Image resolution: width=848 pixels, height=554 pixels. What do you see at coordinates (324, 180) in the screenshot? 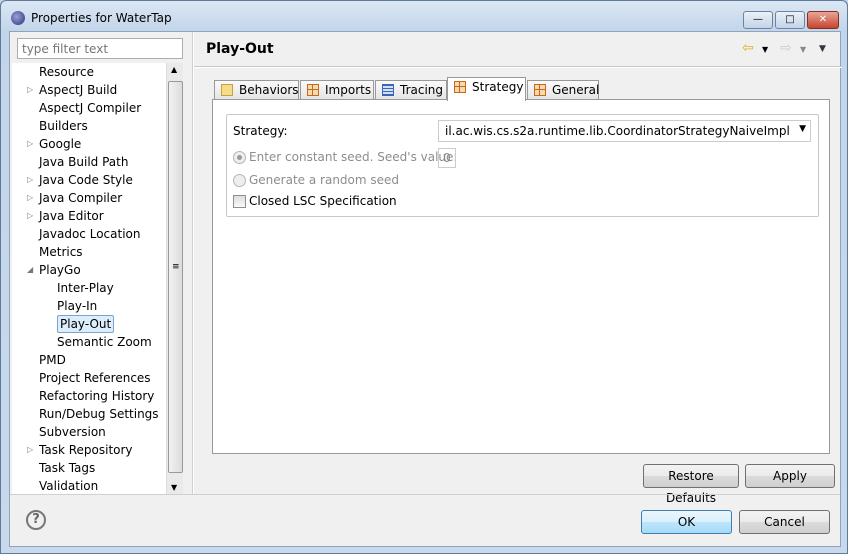
I see `random-seed-label: Generate a random seed` at bounding box center [324, 180].